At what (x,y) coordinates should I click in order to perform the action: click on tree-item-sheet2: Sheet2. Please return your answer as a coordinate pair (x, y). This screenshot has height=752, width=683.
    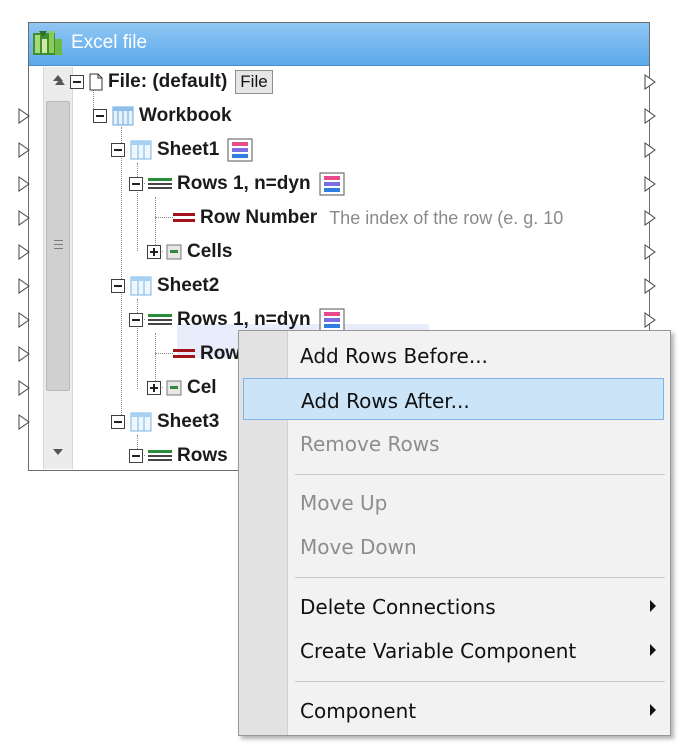
    Looking at the image, I should click on (165, 286).